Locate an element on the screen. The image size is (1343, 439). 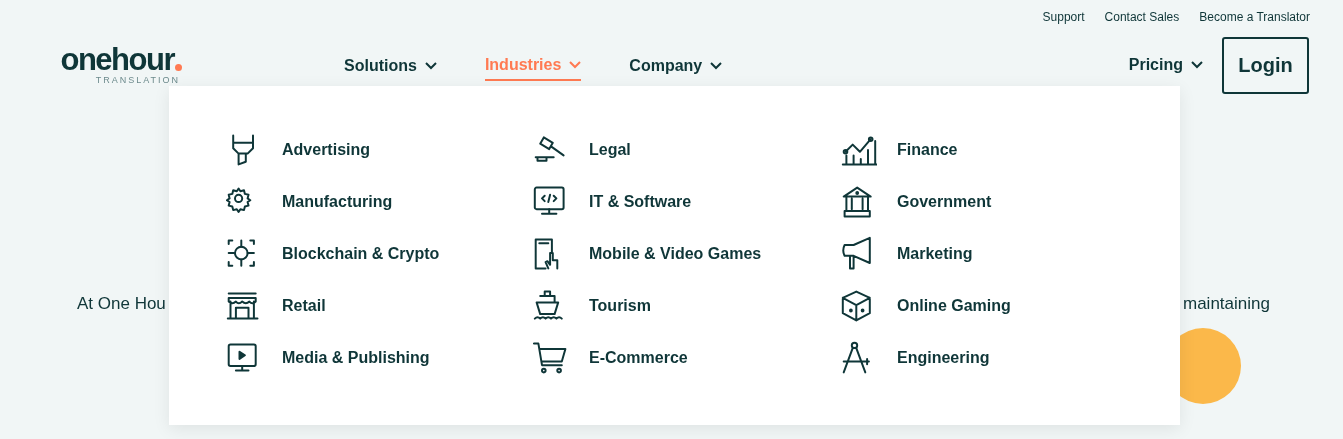
industry-link: Media & Publishing is located at coordinates (379, 358).